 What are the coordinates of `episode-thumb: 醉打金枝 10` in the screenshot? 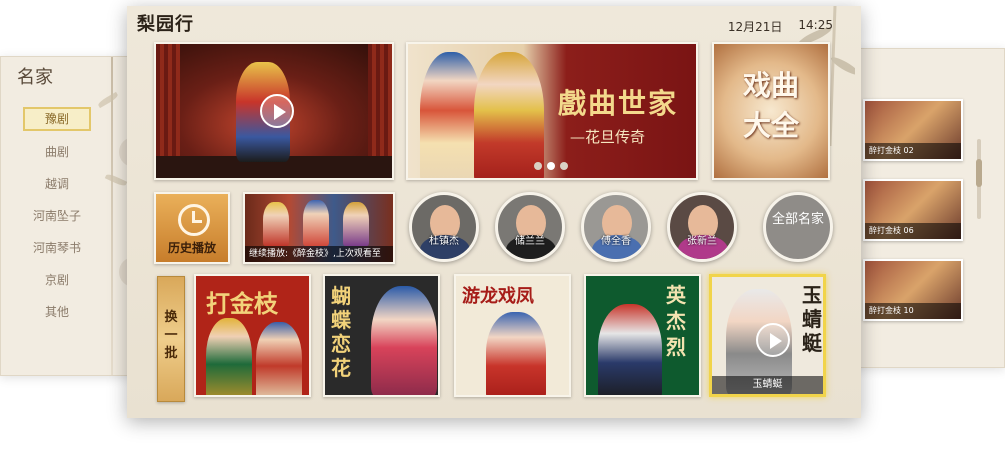 It's located at (913, 290).